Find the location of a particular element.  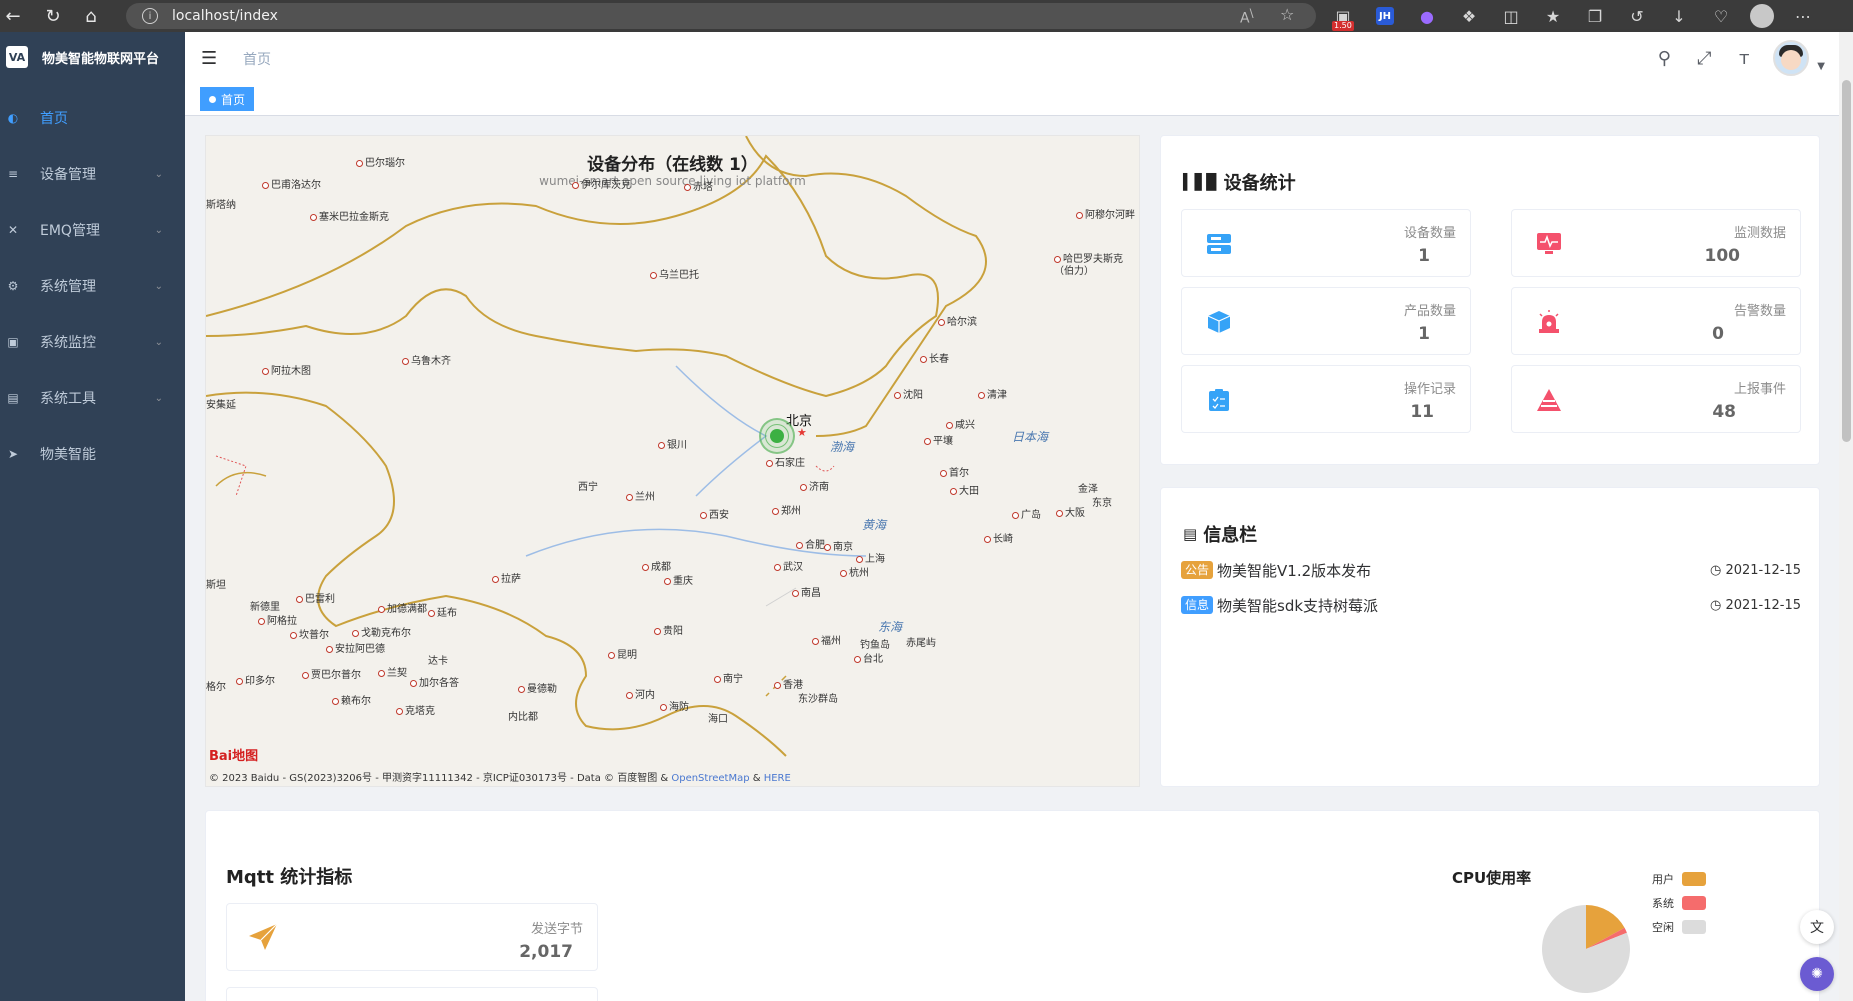

city-label: 昆明 is located at coordinates (622, 653).